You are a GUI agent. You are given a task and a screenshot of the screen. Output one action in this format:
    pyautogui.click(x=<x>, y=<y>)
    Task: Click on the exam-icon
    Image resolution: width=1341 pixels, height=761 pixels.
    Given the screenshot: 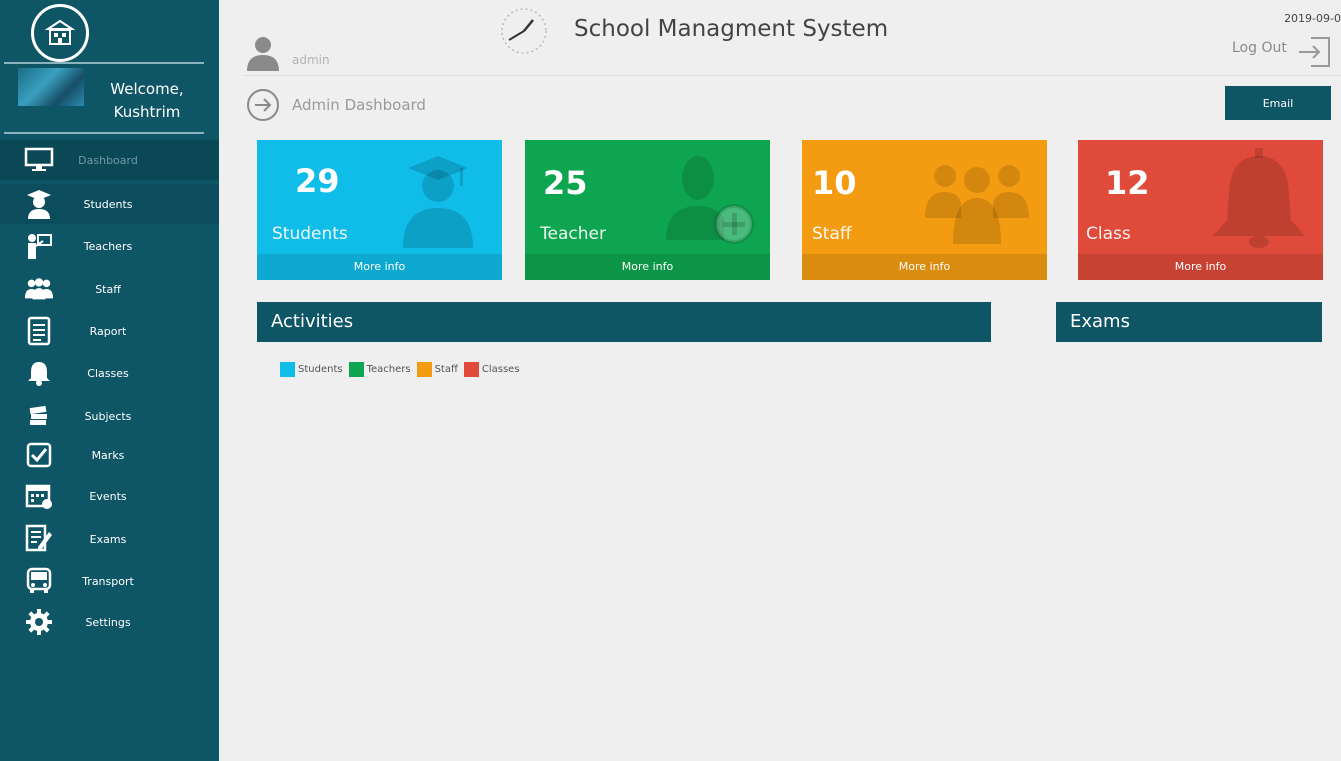 What is the action you would take?
    pyautogui.click(x=39, y=539)
    